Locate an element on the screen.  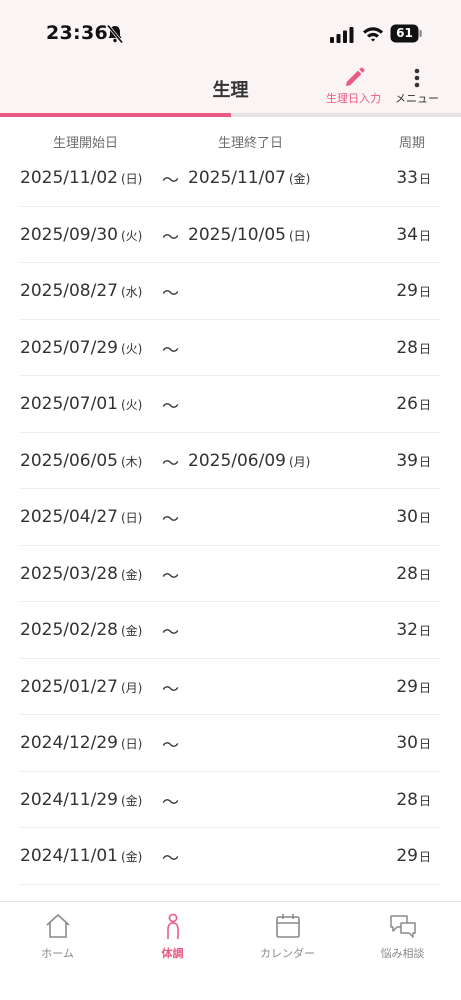
period-start-date: 2024/12/29 is located at coordinates (69, 743).